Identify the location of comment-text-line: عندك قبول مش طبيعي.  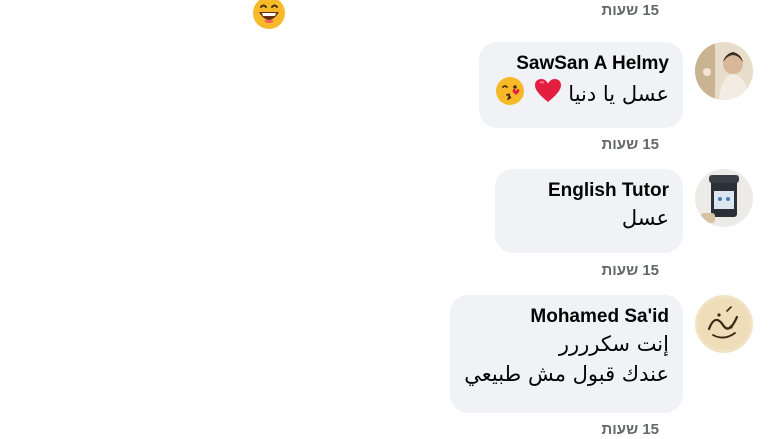
(566, 374).